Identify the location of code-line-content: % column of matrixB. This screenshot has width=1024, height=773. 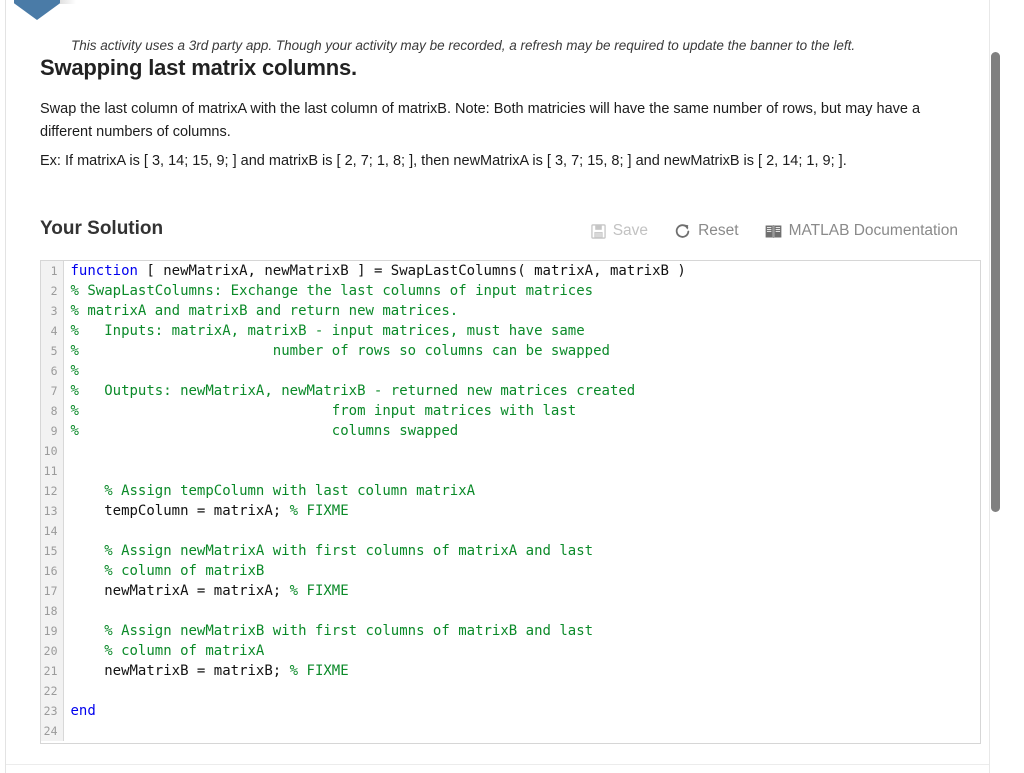
(521, 571).